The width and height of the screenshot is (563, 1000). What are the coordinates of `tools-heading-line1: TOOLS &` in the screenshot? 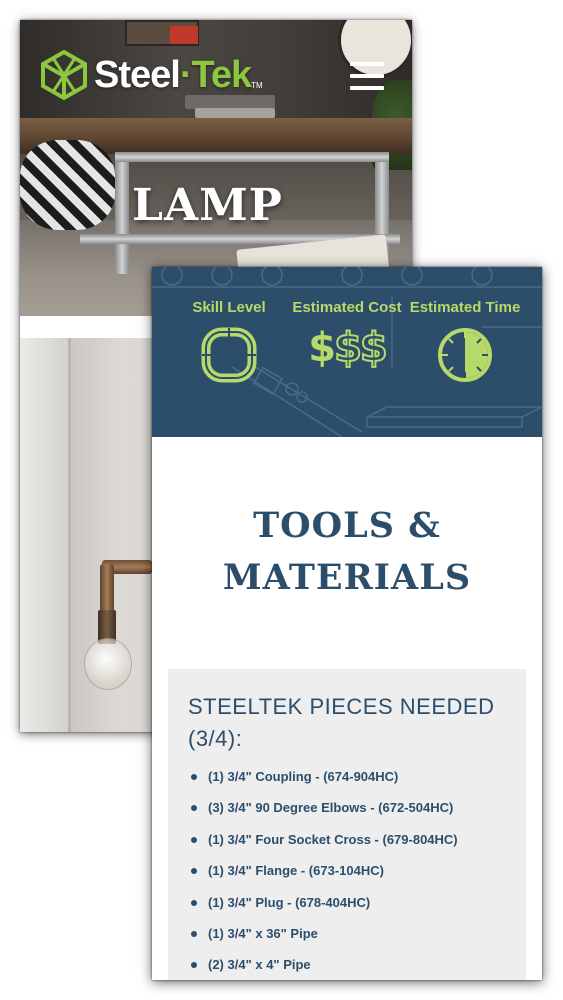 It's located at (347, 525).